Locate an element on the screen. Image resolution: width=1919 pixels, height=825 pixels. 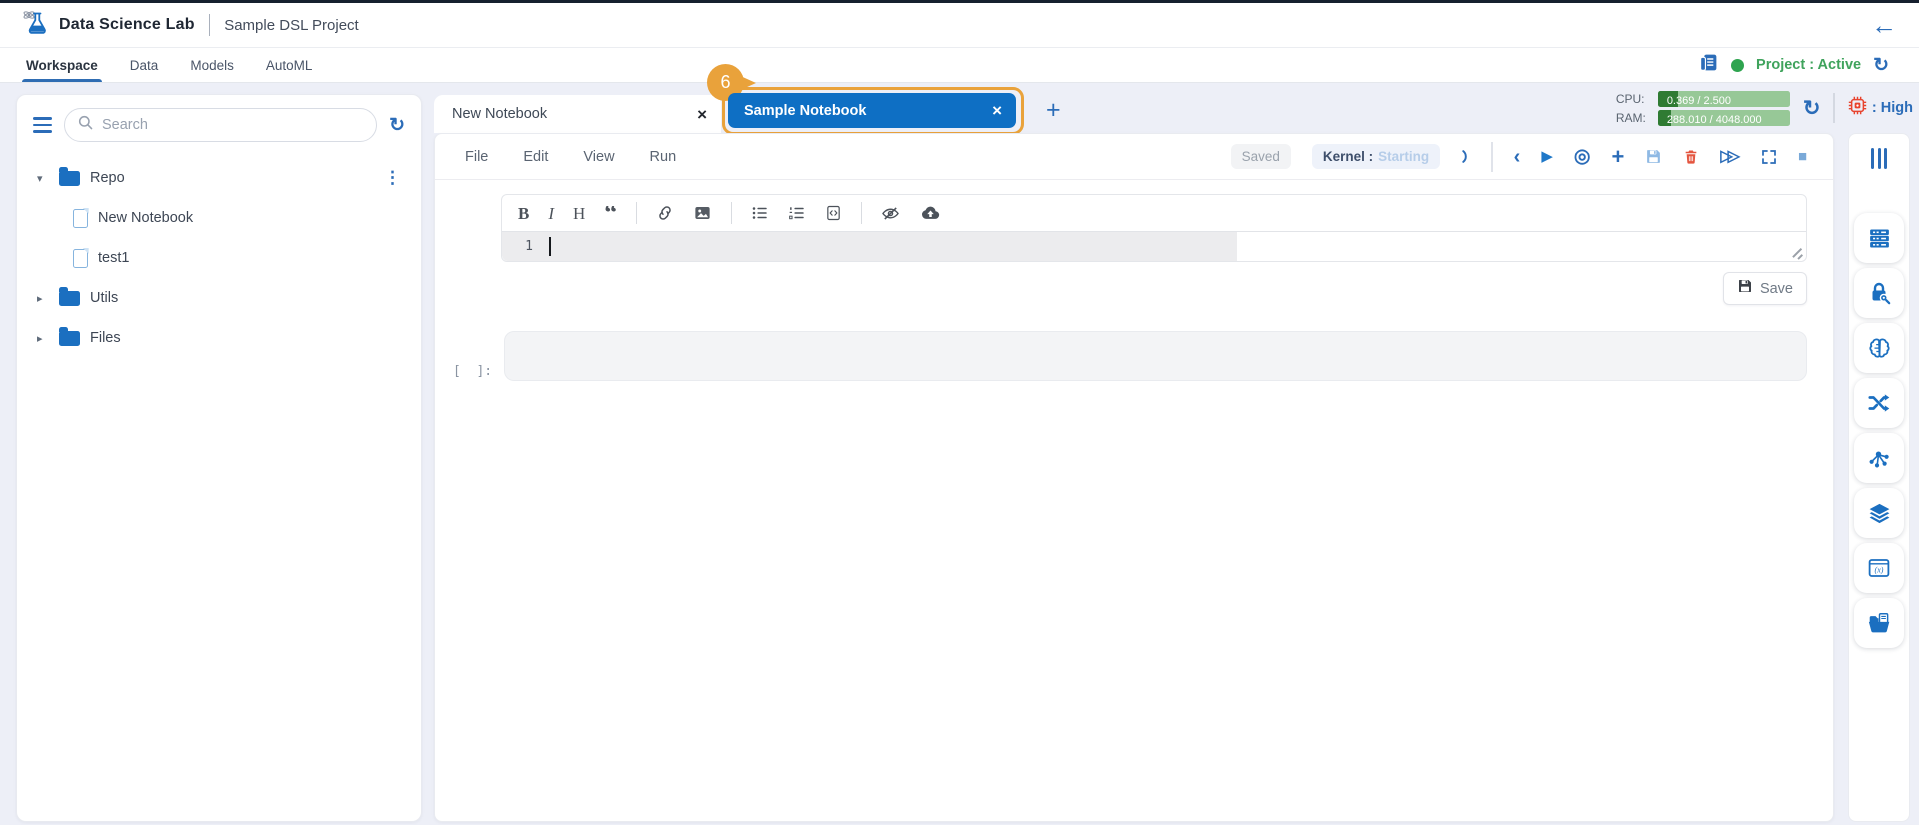
ram-value: 288.010 / 4048.000 is located at coordinates (1714, 119).